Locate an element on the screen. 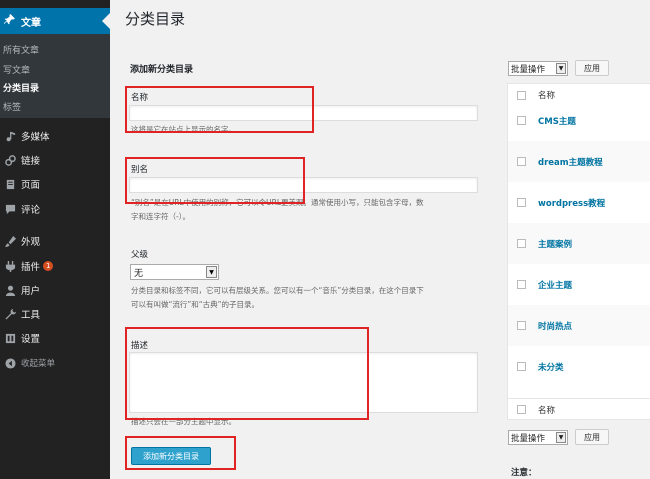  sidebar-item-label: 链接 is located at coordinates (31, 161).